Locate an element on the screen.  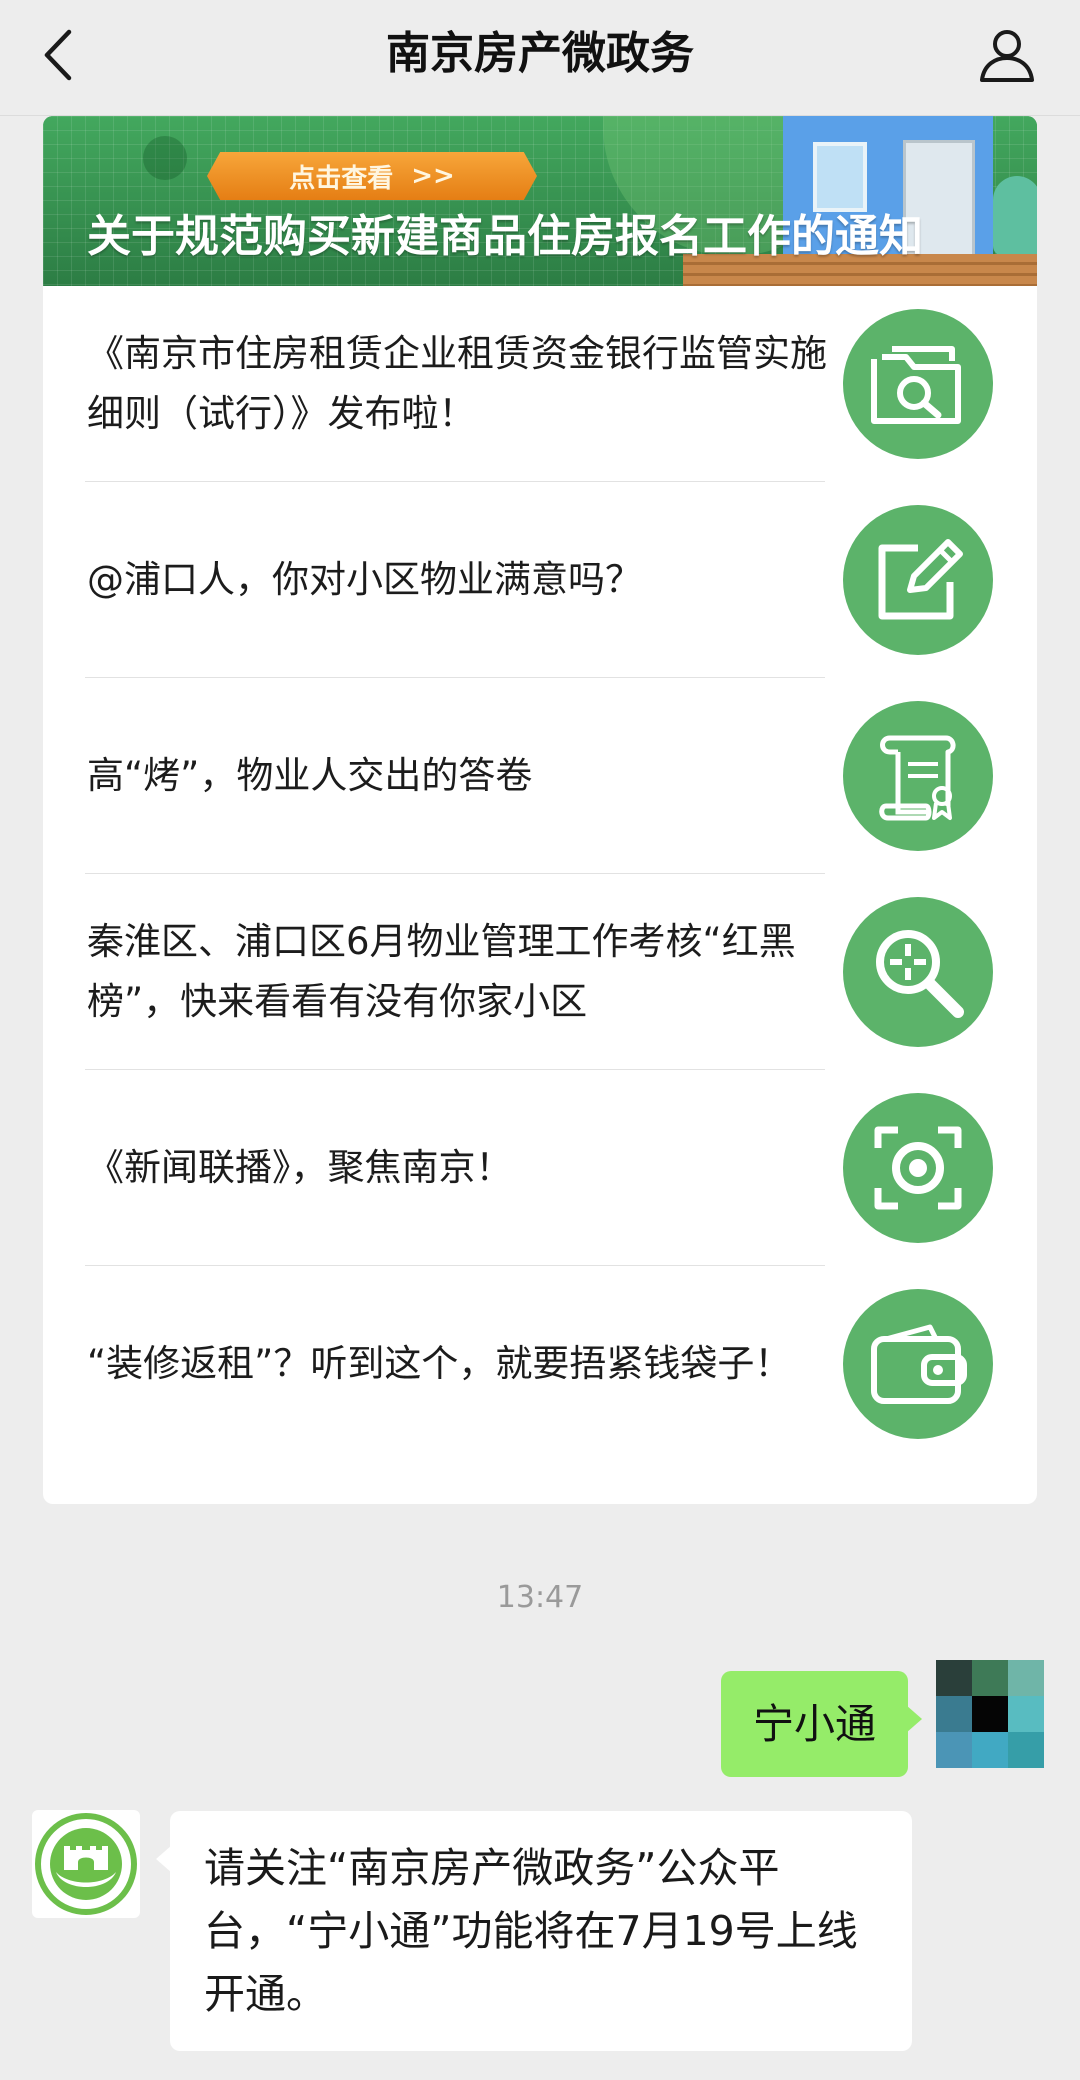
folder-search-icon is located at coordinates (916, 385).